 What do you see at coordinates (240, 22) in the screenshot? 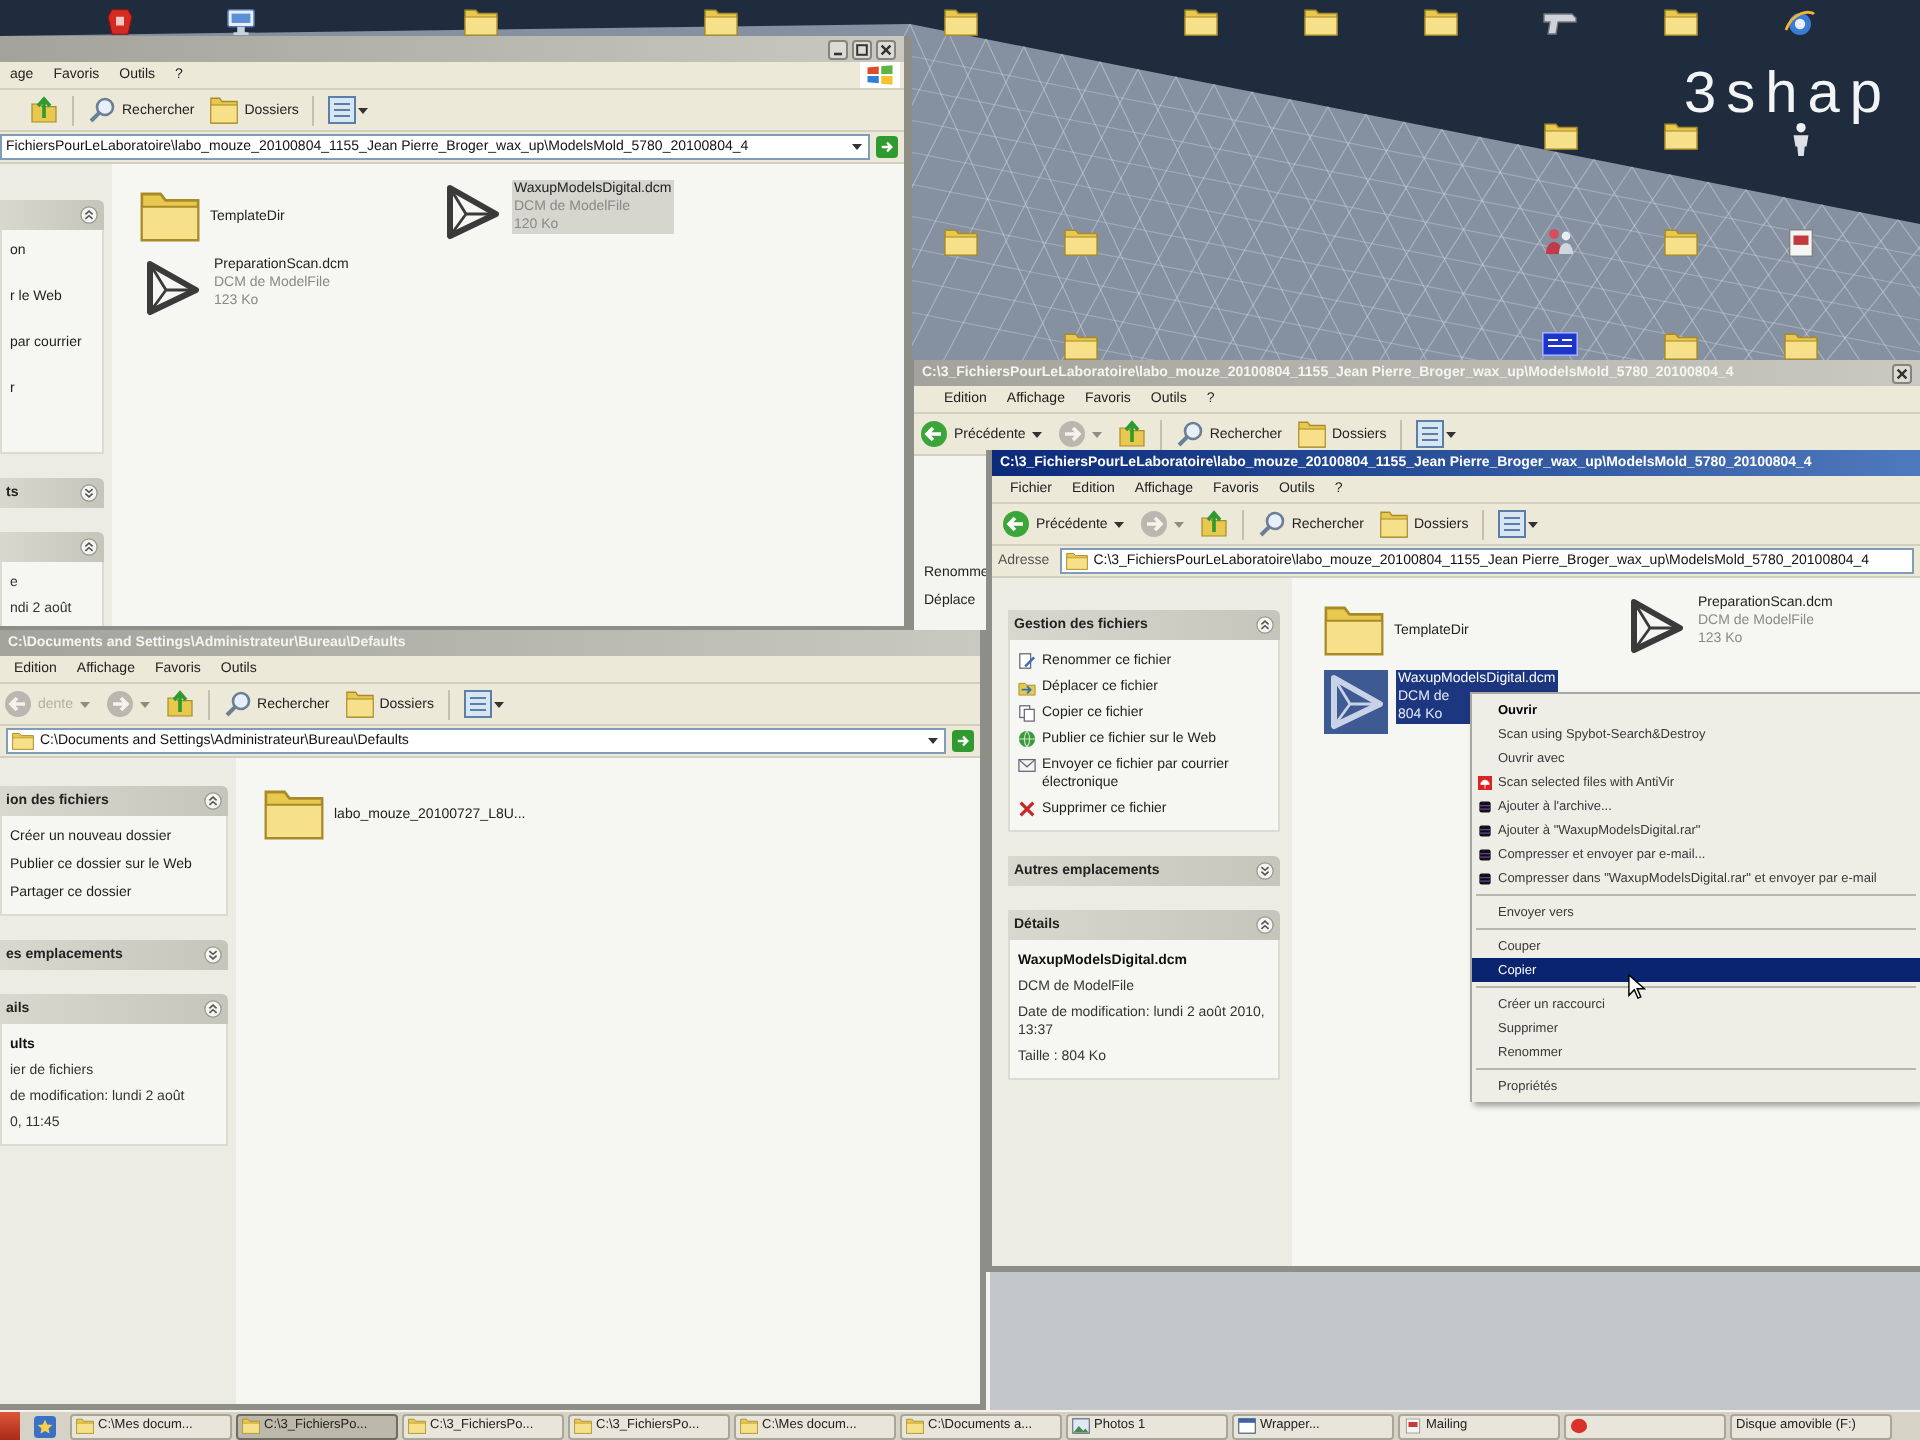
I see `monitor-icon` at bounding box center [240, 22].